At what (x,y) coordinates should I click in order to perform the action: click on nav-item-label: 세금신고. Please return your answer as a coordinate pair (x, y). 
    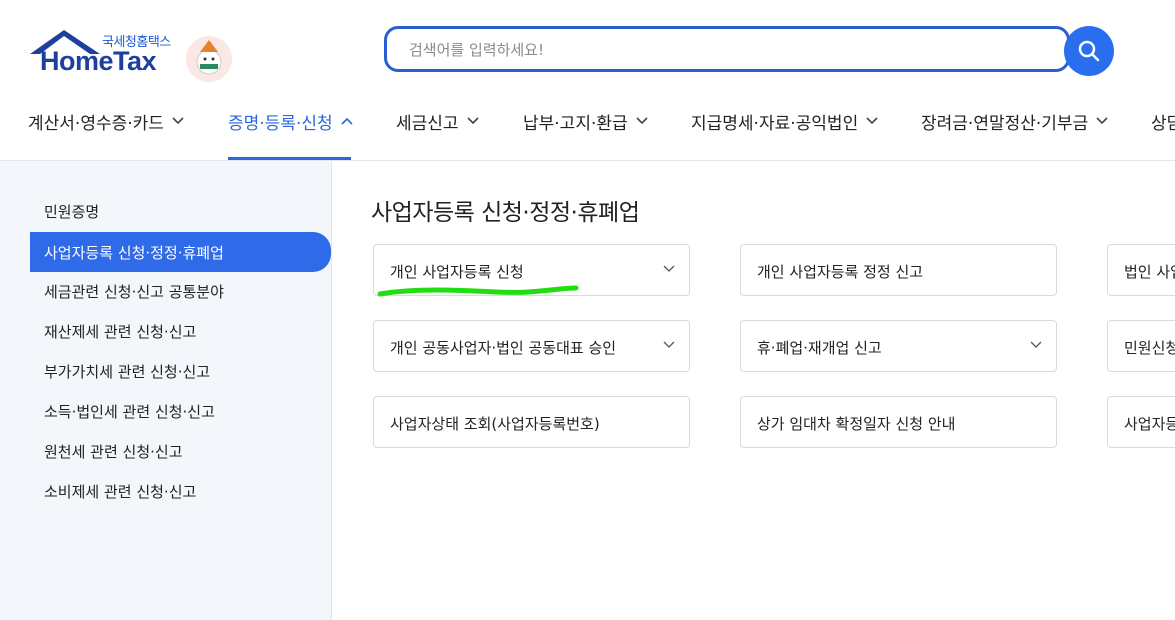
    Looking at the image, I should click on (427, 123).